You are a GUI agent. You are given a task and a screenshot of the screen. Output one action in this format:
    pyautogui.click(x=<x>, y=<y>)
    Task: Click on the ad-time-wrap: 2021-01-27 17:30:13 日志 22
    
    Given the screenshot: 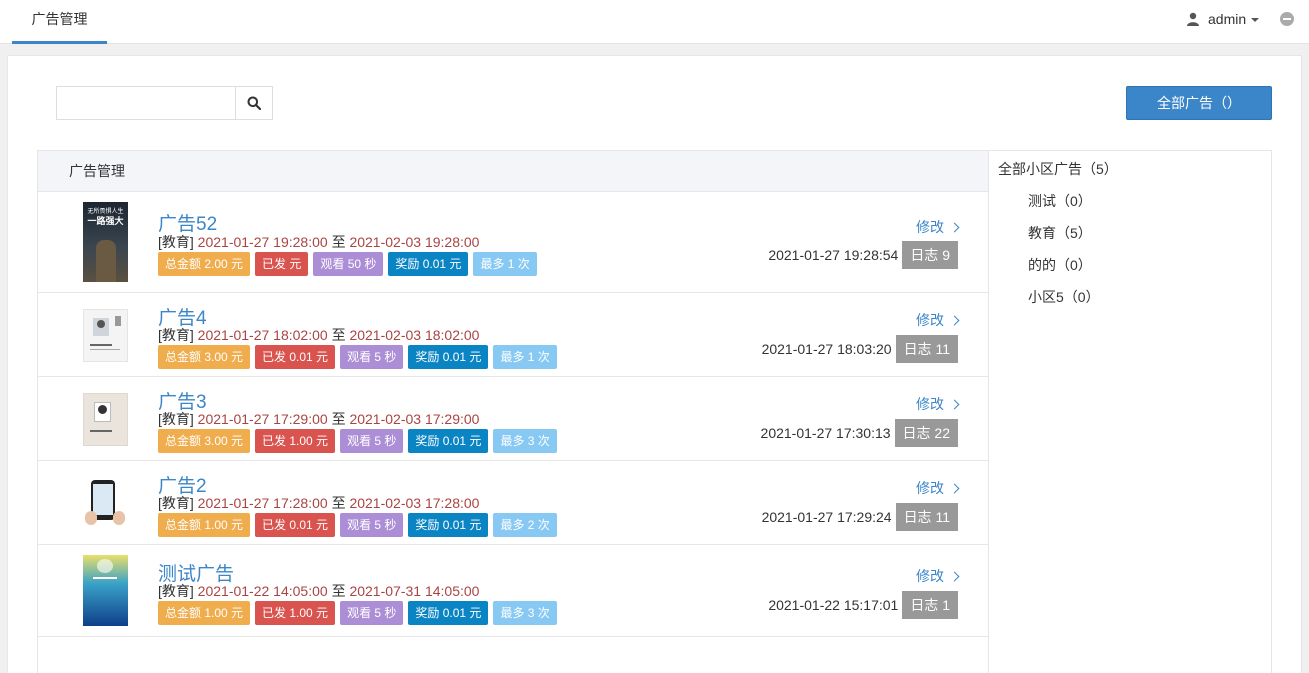 What is the action you would take?
    pyautogui.click(x=859, y=433)
    